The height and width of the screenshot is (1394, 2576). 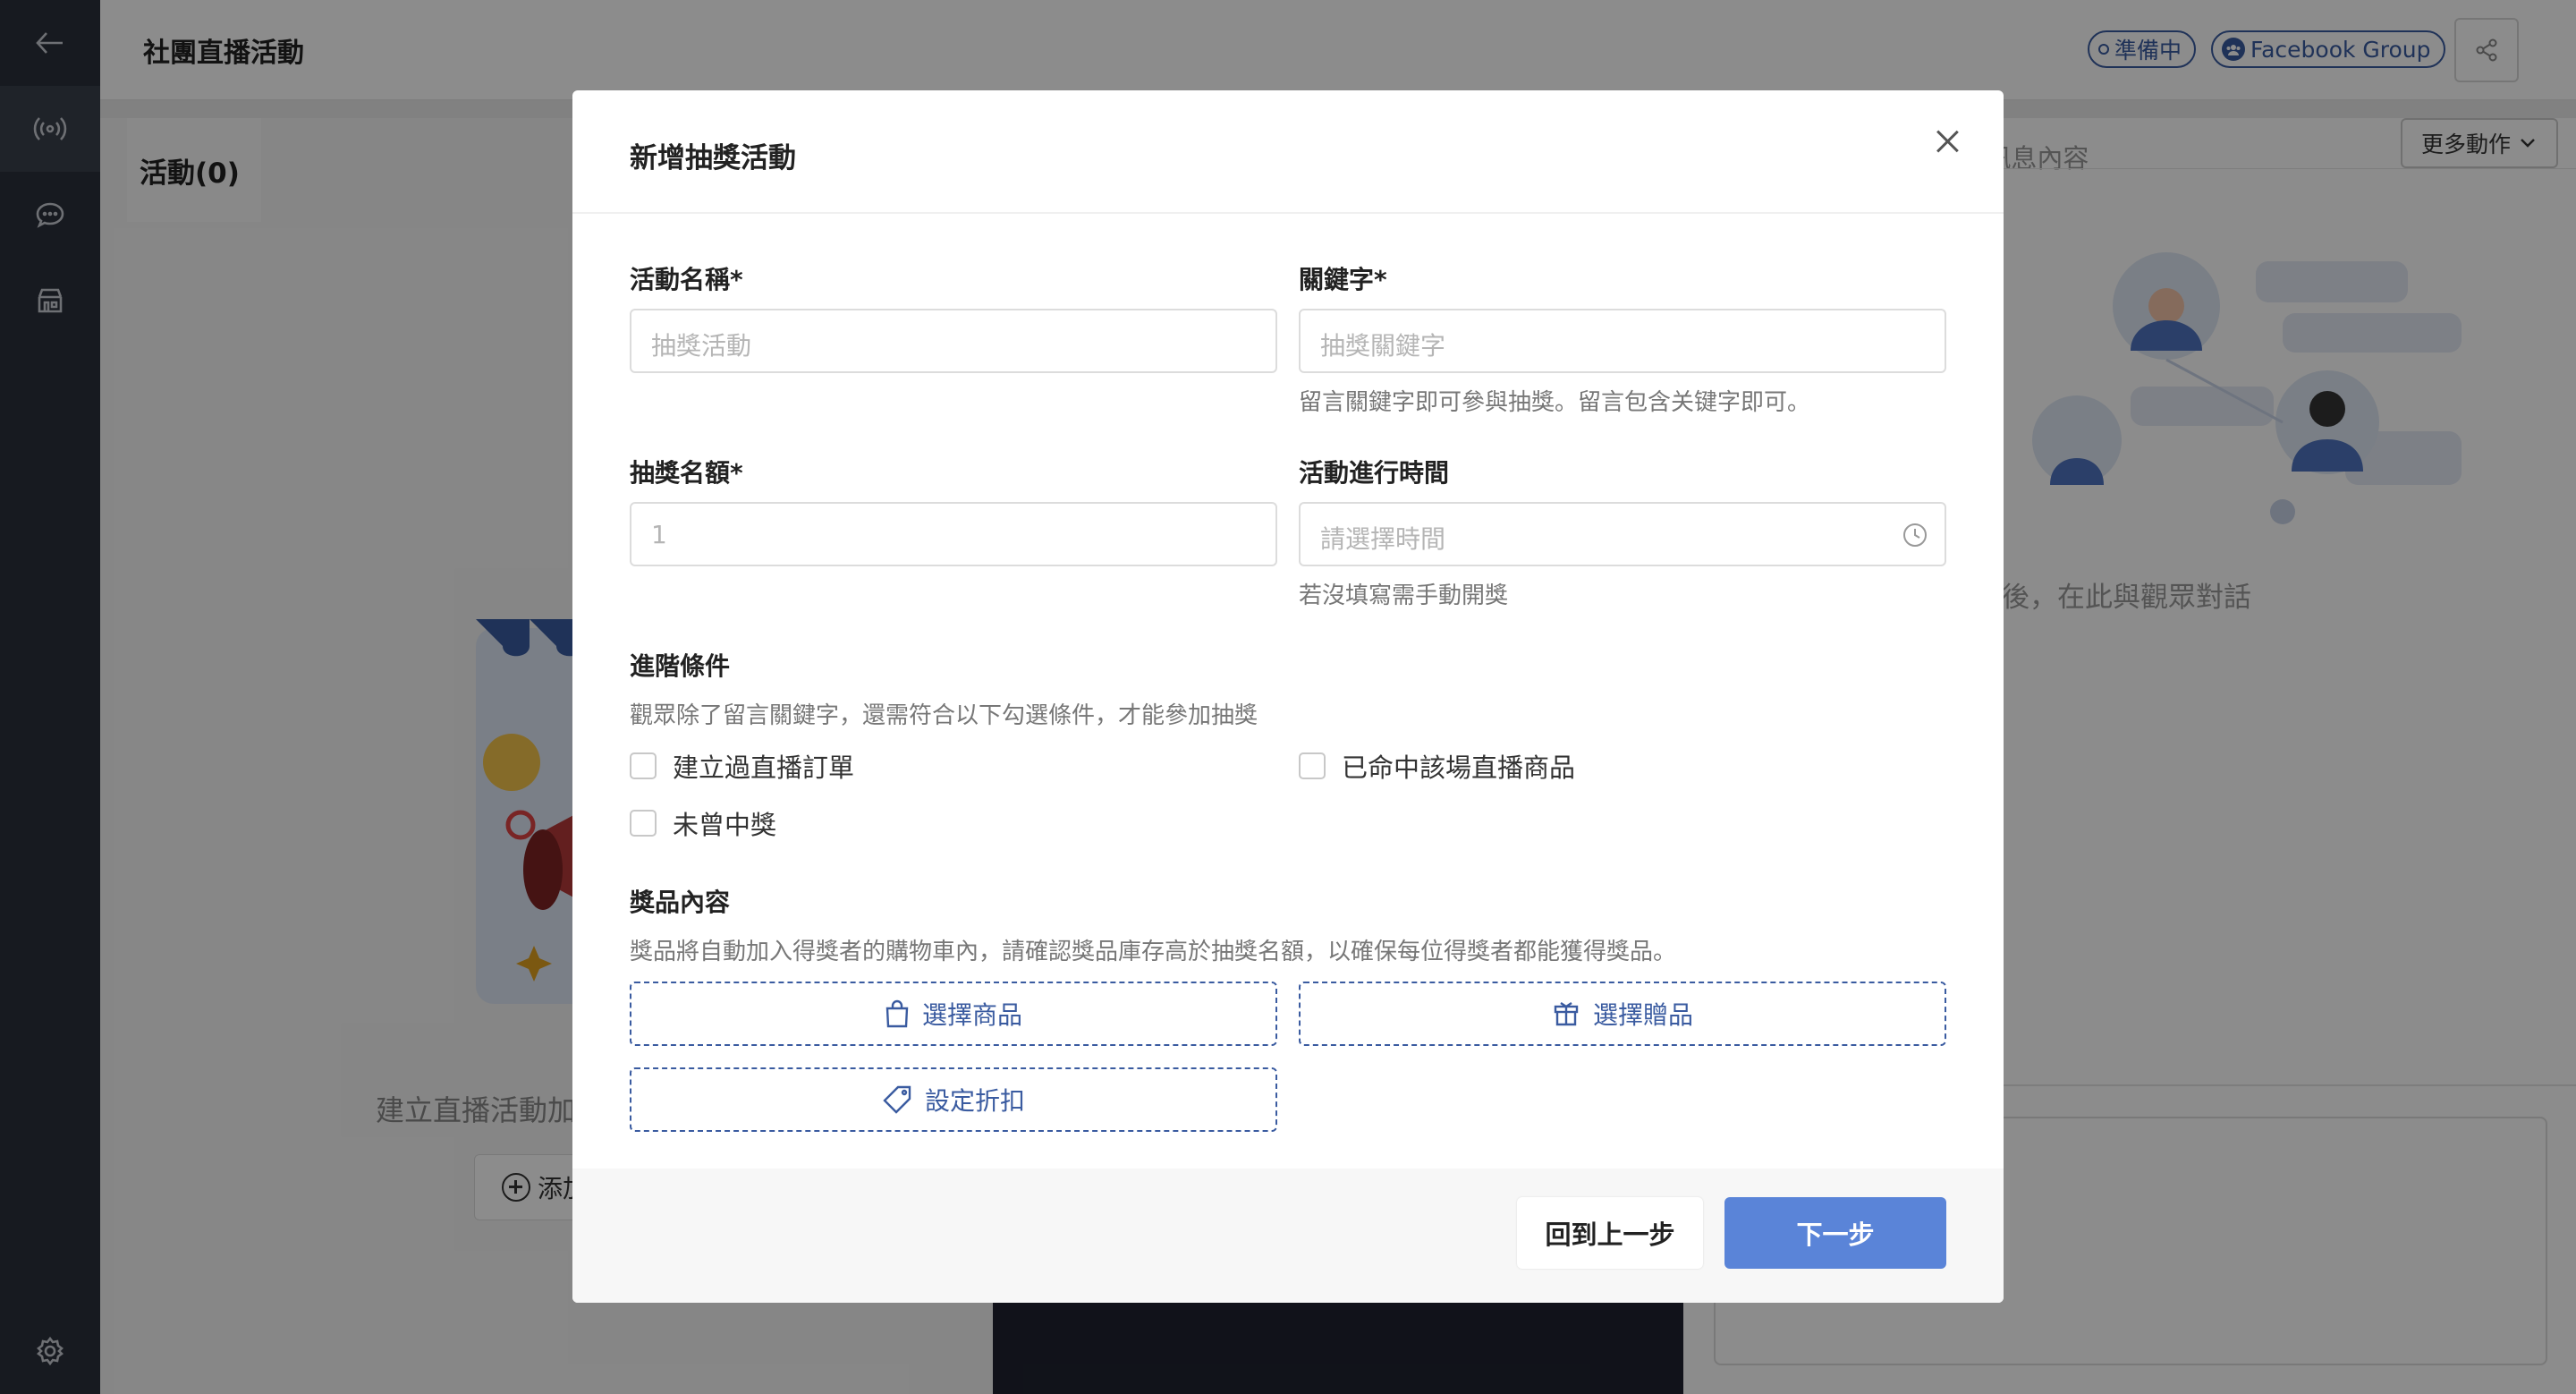 What do you see at coordinates (643, 823) in the screenshot?
I see `checkbox-never-won` at bounding box center [643, 823].